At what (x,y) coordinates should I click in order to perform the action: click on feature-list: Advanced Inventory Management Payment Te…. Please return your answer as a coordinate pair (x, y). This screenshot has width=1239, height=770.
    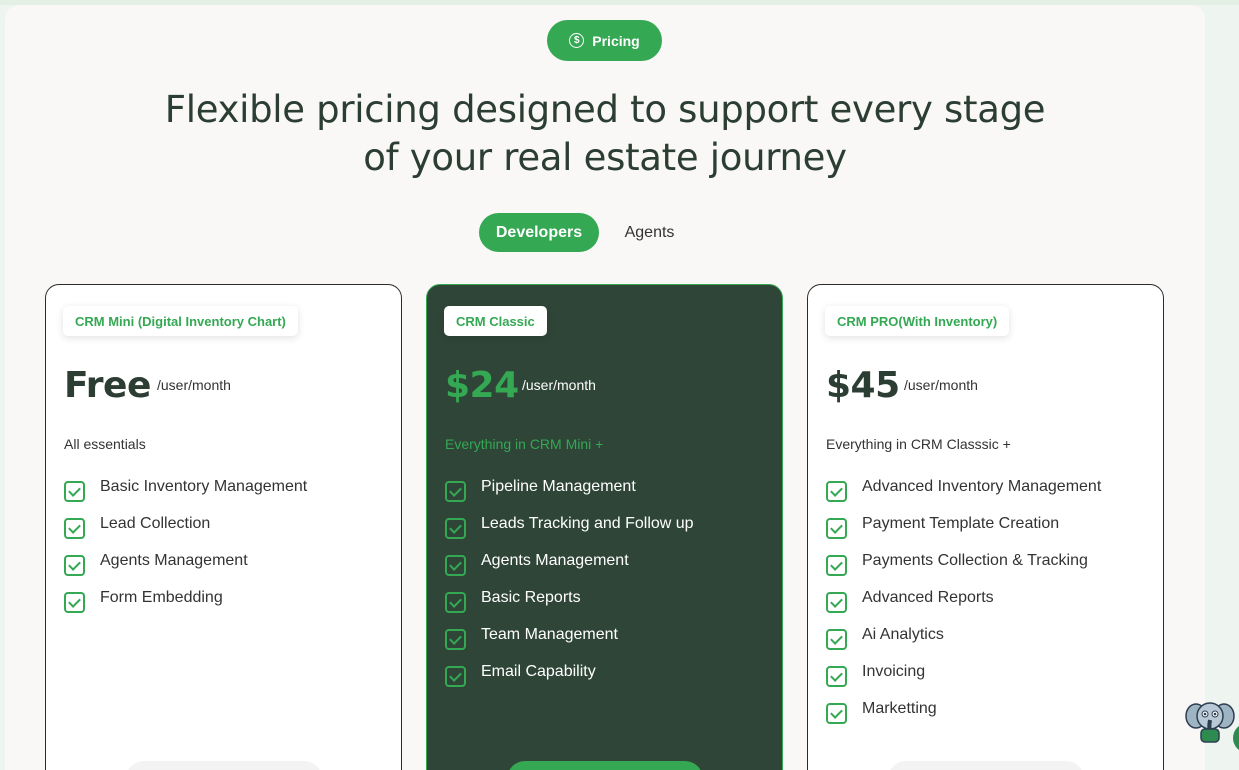
    Looking at the image, I should click on (963, 607).